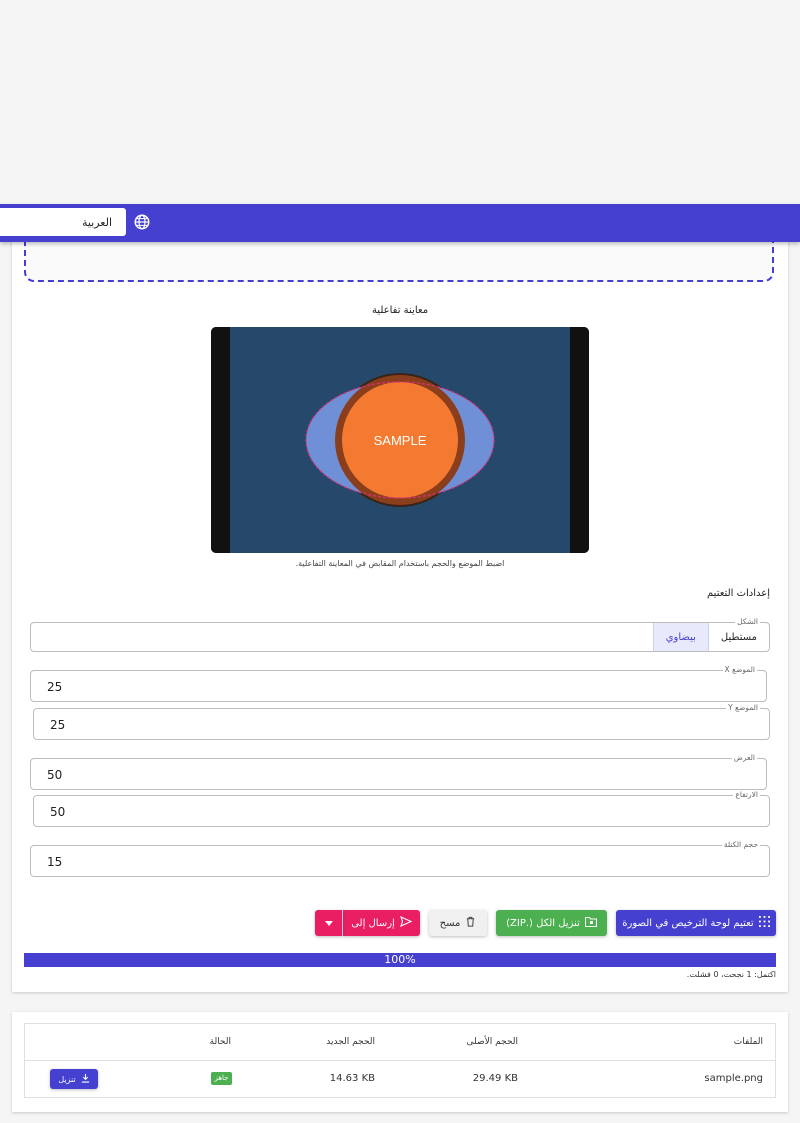  What do you see at coordinates (688, 923) in the screenshot?
I see `pixelate-button-label: تعتيم لوحة الترخيص في الصورة` at bounding box center [688, 923].